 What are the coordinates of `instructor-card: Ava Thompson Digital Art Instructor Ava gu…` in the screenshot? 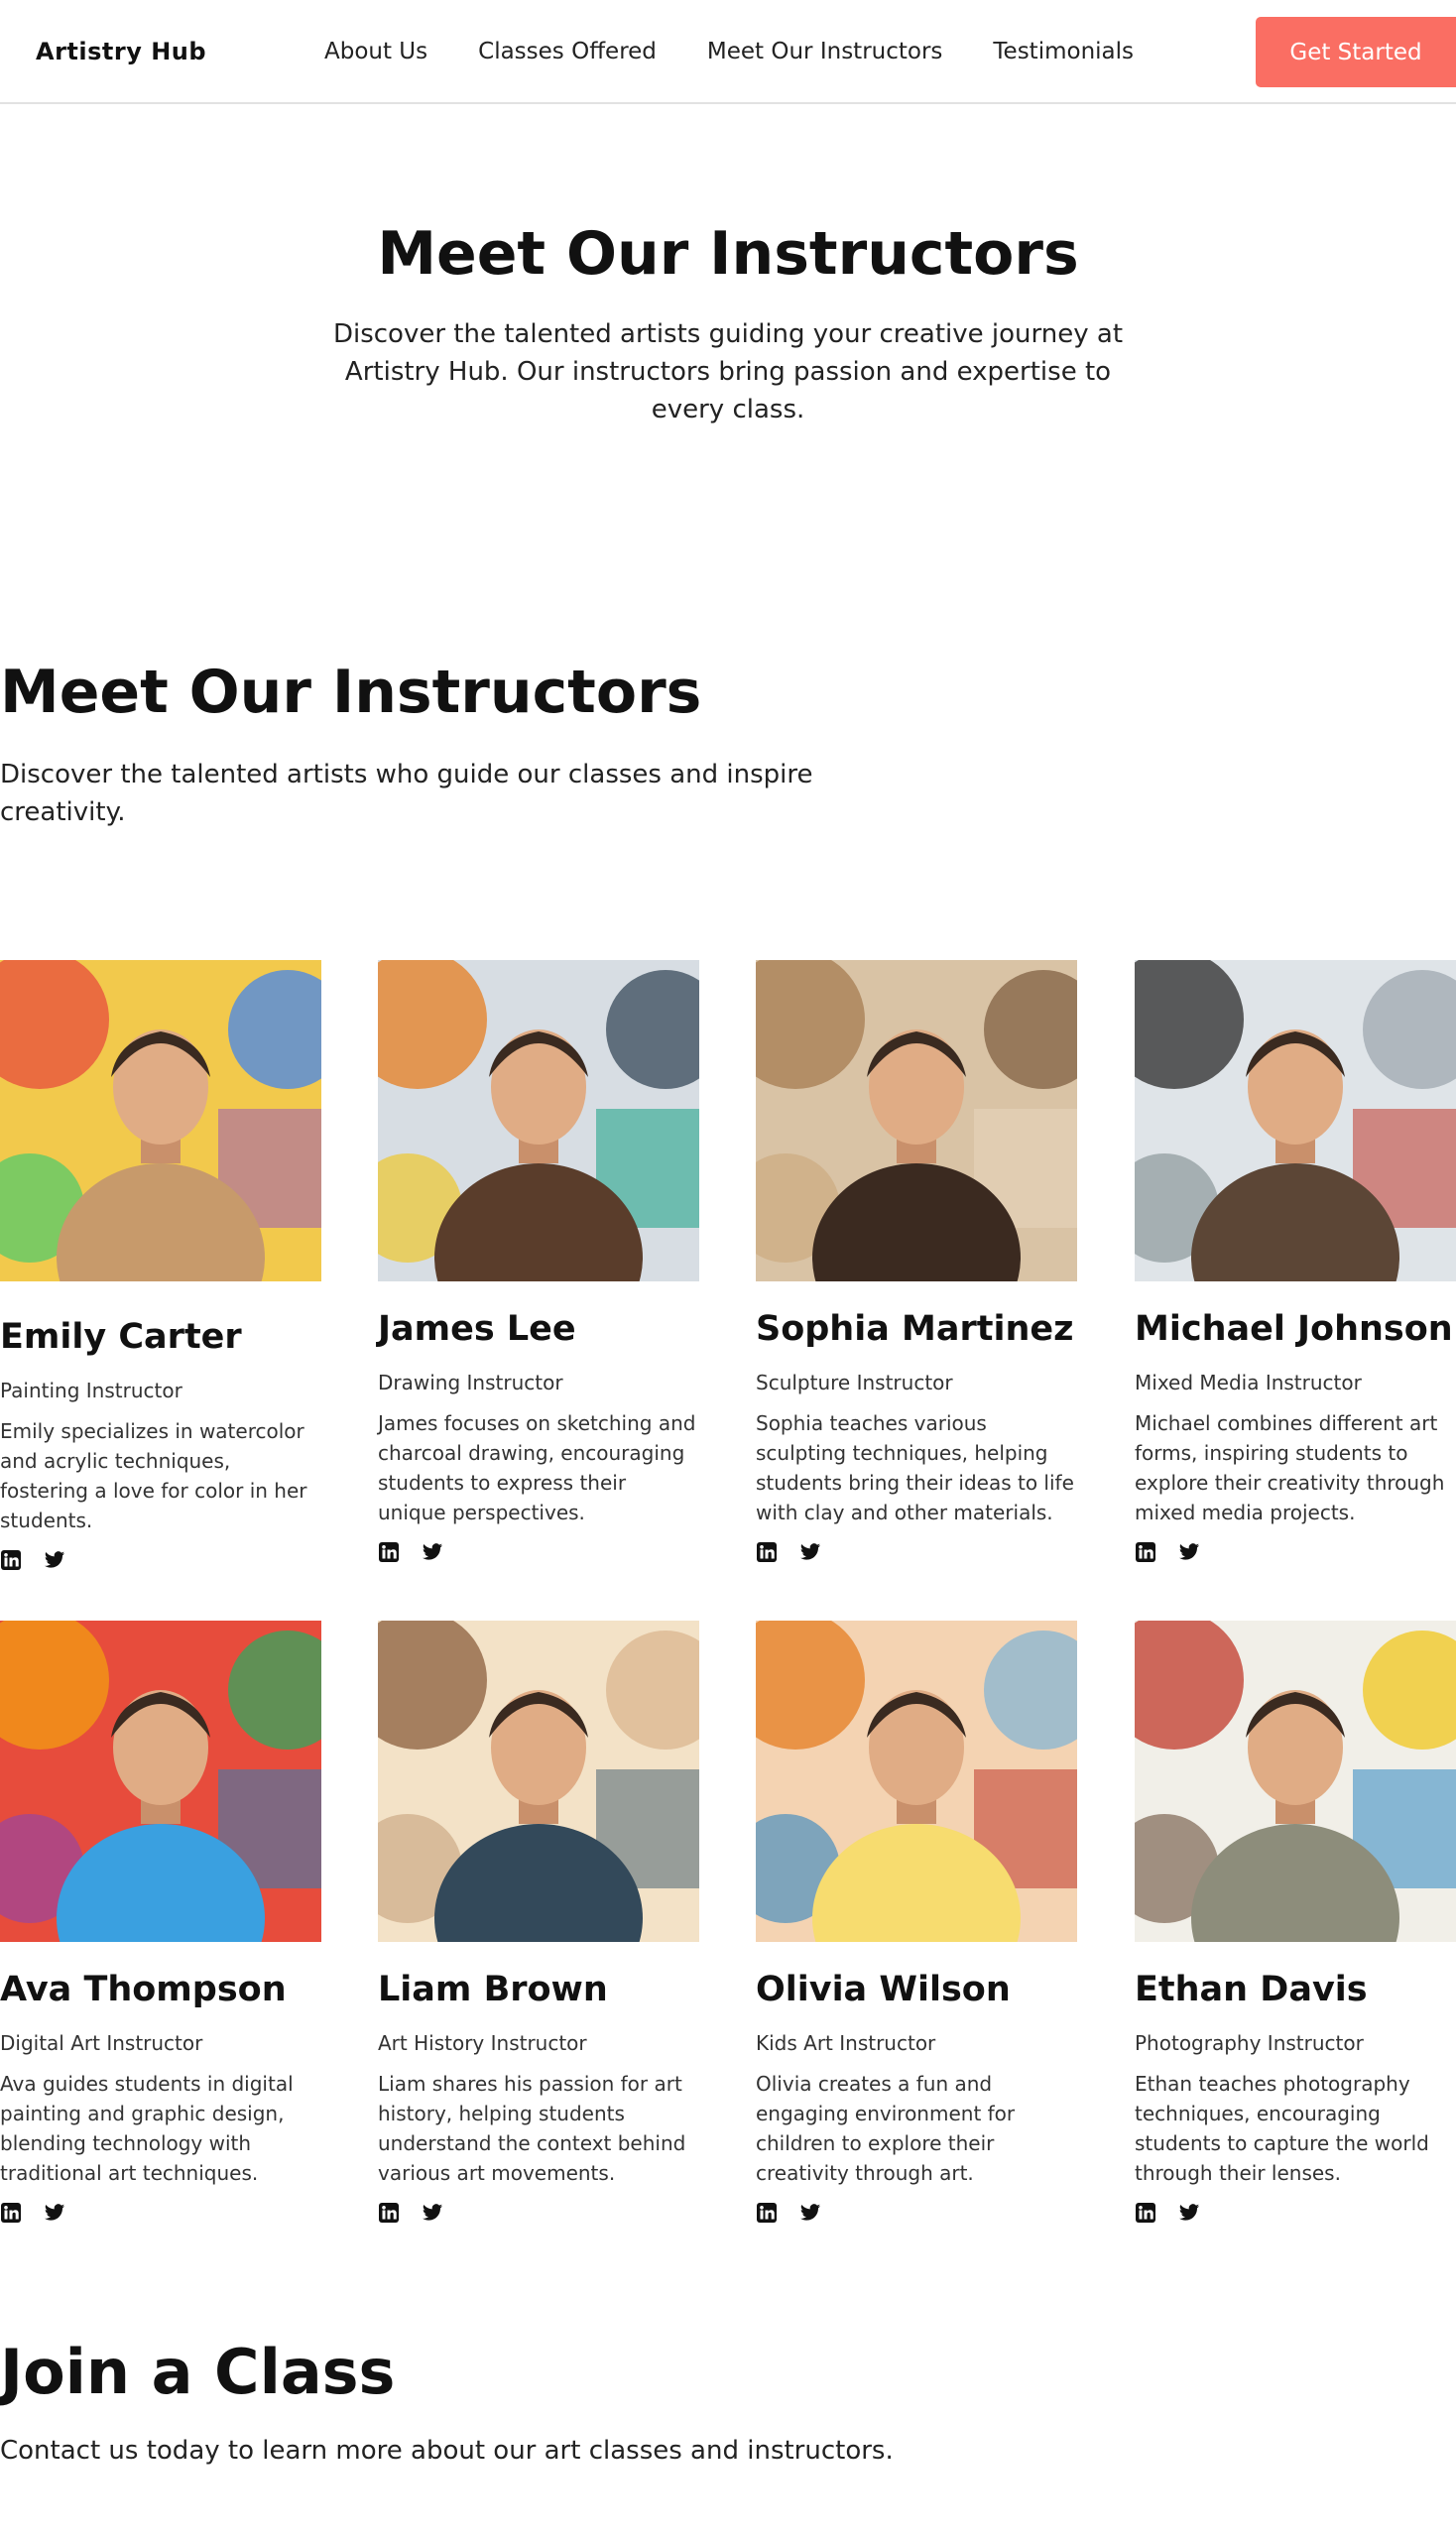 It's located at (160, 1923).